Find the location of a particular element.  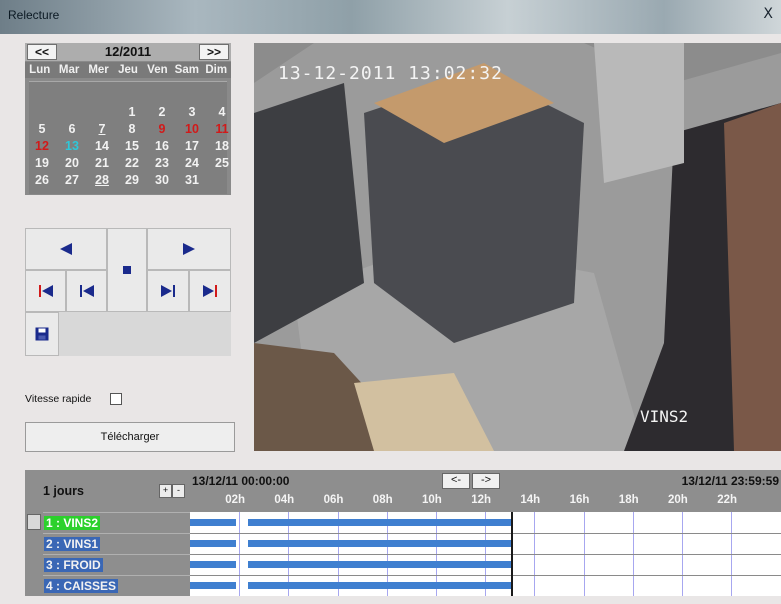

close-icon: X is located at coordinates (768, 14).